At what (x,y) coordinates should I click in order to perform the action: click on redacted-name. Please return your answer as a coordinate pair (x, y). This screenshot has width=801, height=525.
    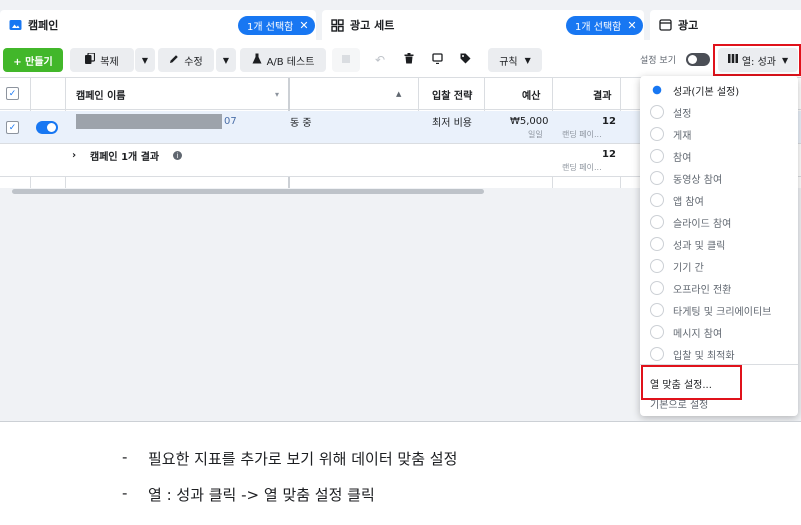
    Looking at the image, I should click on (149, 121).